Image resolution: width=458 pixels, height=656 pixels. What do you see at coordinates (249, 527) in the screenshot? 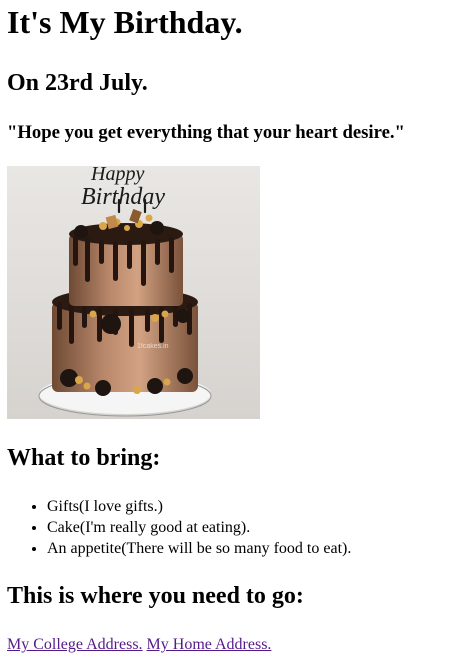
I see `list-item: Cake(I'm really good at eating).` at bounding box center [249, 527].